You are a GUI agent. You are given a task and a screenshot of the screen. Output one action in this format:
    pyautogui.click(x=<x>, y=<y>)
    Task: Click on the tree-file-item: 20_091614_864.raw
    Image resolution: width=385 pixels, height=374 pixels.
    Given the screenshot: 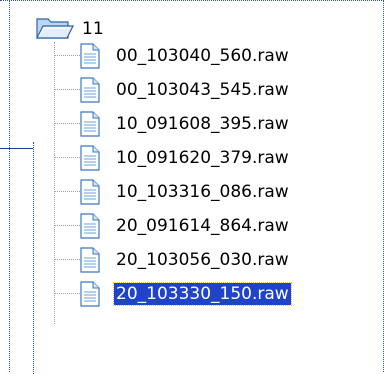 What is the action you would take?
    pyautogui.click(x=172, y=225)
    